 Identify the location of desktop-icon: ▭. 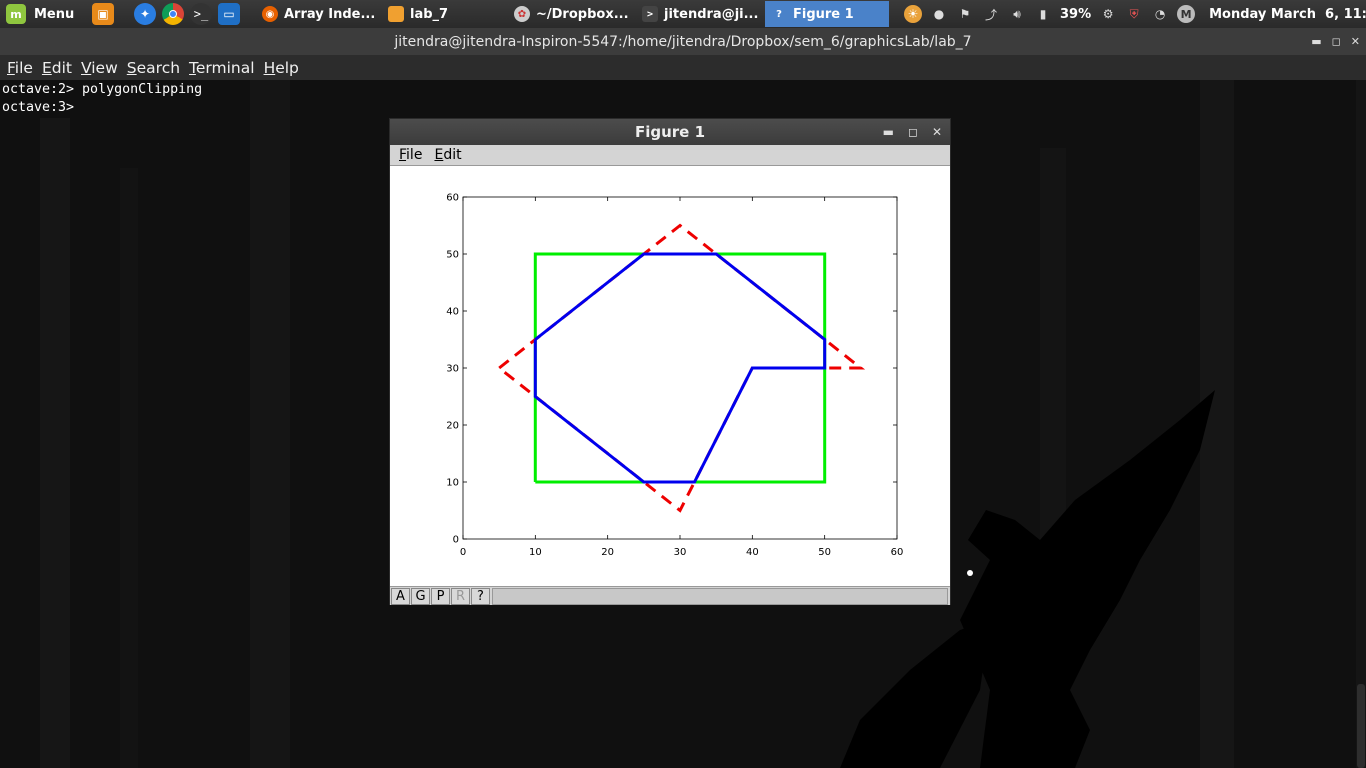
(229, 14).